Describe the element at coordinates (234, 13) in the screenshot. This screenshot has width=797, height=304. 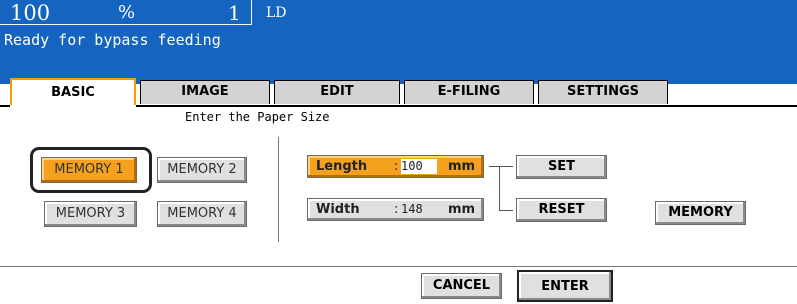
I see `copy-count: 1` at that location.